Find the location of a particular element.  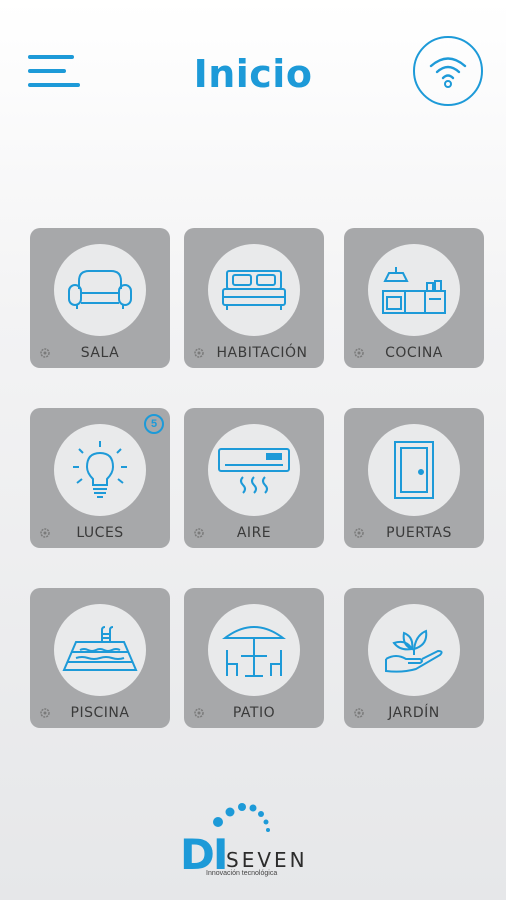

lightbulb-icon is located at coordinates (100, 469).